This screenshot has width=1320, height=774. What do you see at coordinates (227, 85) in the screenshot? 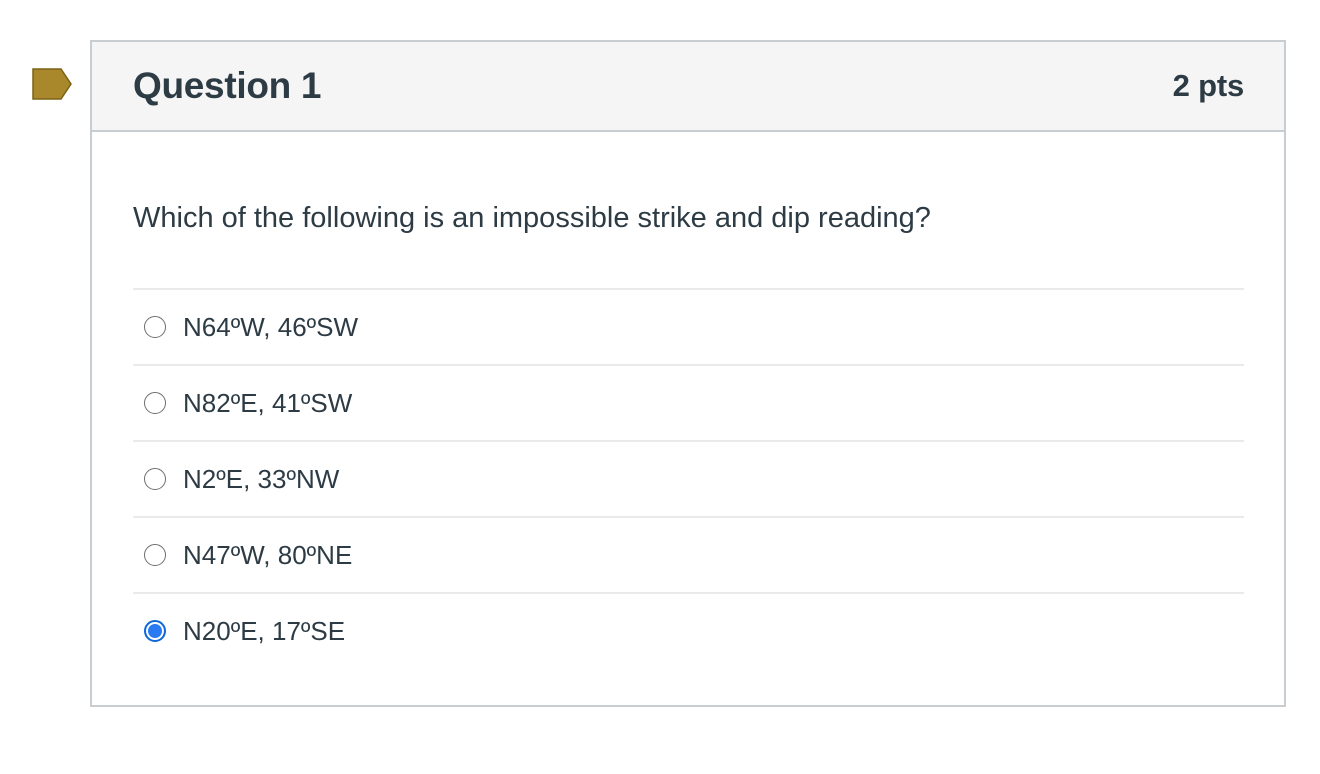
I see `question-title: Question 1` at bounding box center [227, 85].